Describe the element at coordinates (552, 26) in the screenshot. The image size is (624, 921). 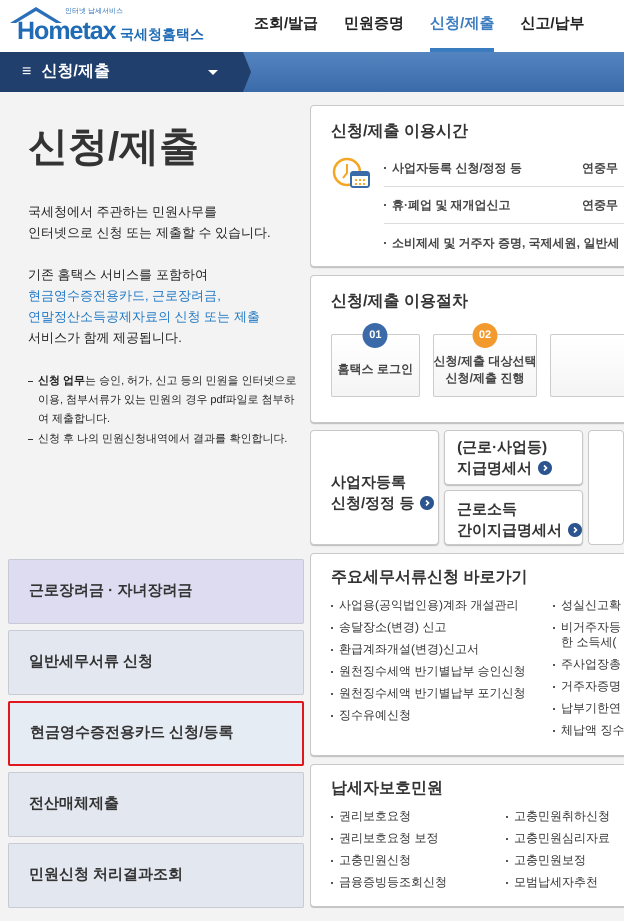
I see `nav-tab: 신고/납부` at that location.